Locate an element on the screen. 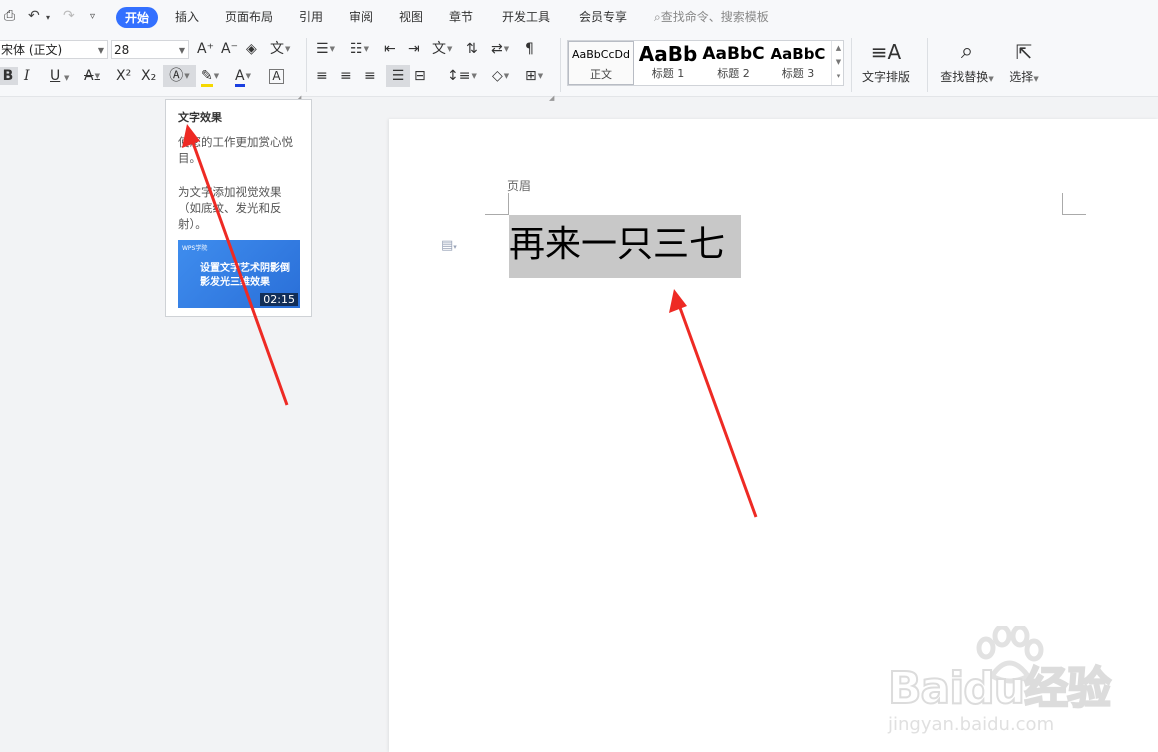  watermark-url: jingyan.baidu.com is located at coordinates (971, 724).